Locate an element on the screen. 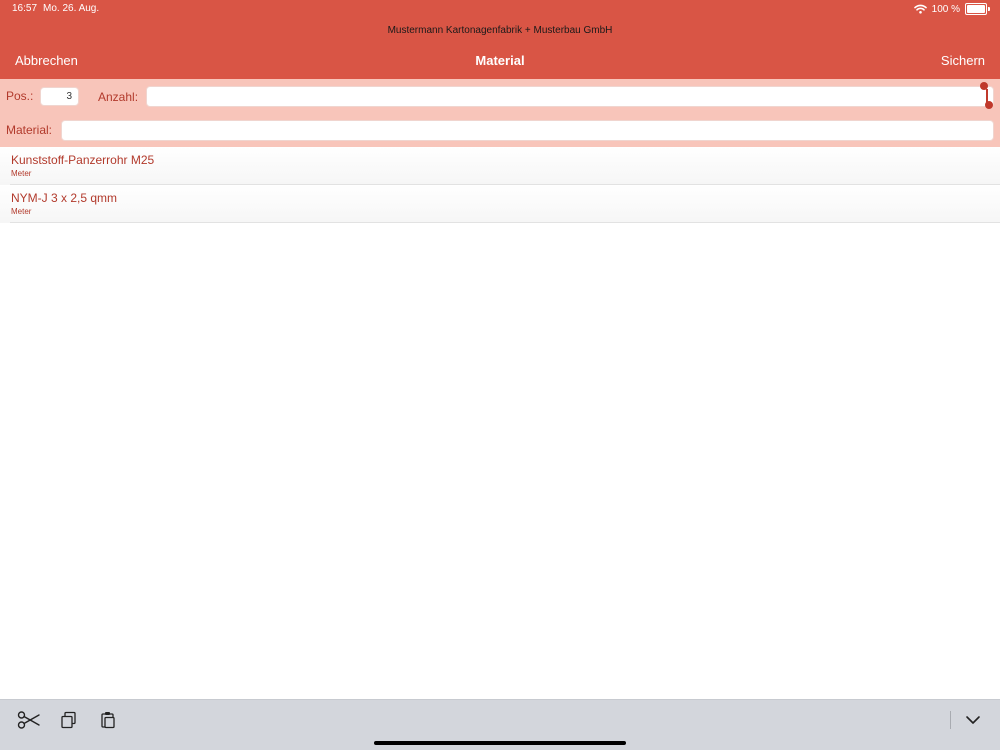 This screenshot has height=750, width=1000. save-button: Sichern is located at coordinates (963, 60).